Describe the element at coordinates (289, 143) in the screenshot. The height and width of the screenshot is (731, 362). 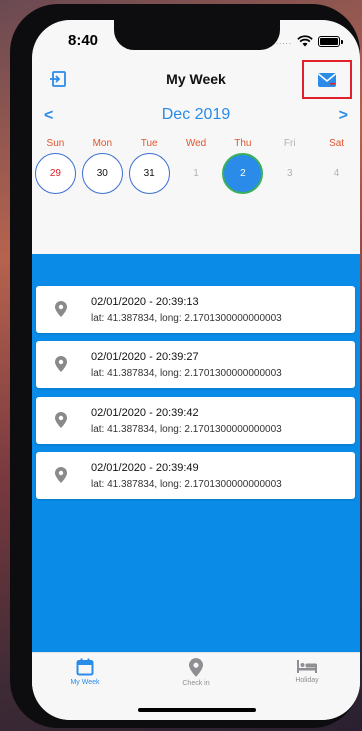
I see `weekday-fri: Fri` at that location.